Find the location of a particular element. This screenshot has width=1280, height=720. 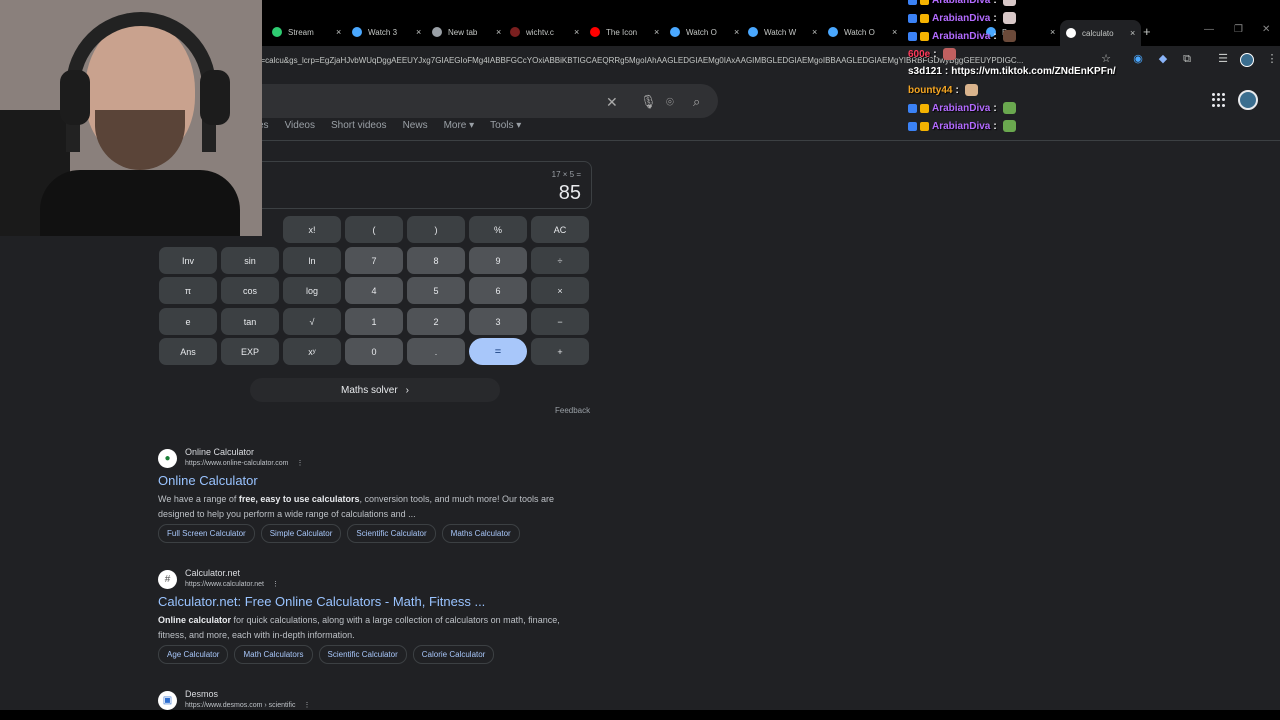

close-window-icon: ✕ is located at coordinates (1266, 29).